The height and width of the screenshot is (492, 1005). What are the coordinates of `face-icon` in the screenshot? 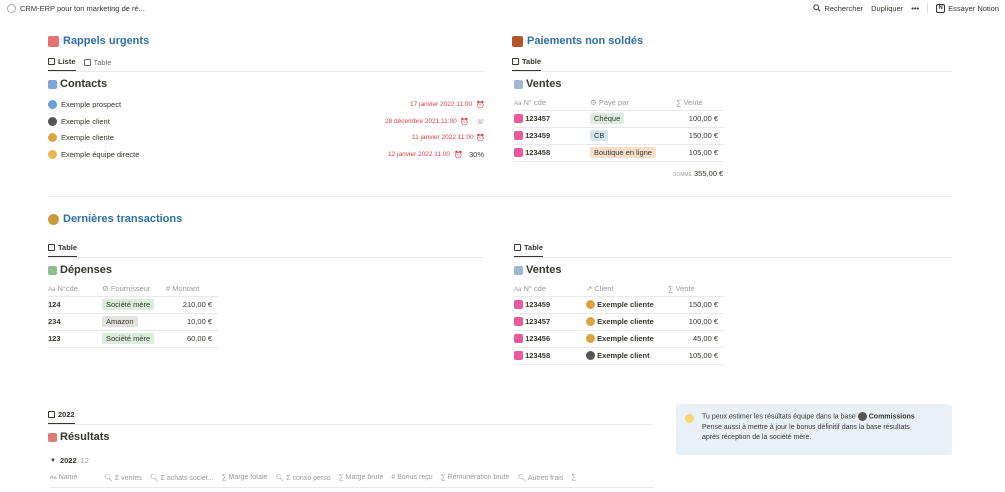 It's located at (862, 416).